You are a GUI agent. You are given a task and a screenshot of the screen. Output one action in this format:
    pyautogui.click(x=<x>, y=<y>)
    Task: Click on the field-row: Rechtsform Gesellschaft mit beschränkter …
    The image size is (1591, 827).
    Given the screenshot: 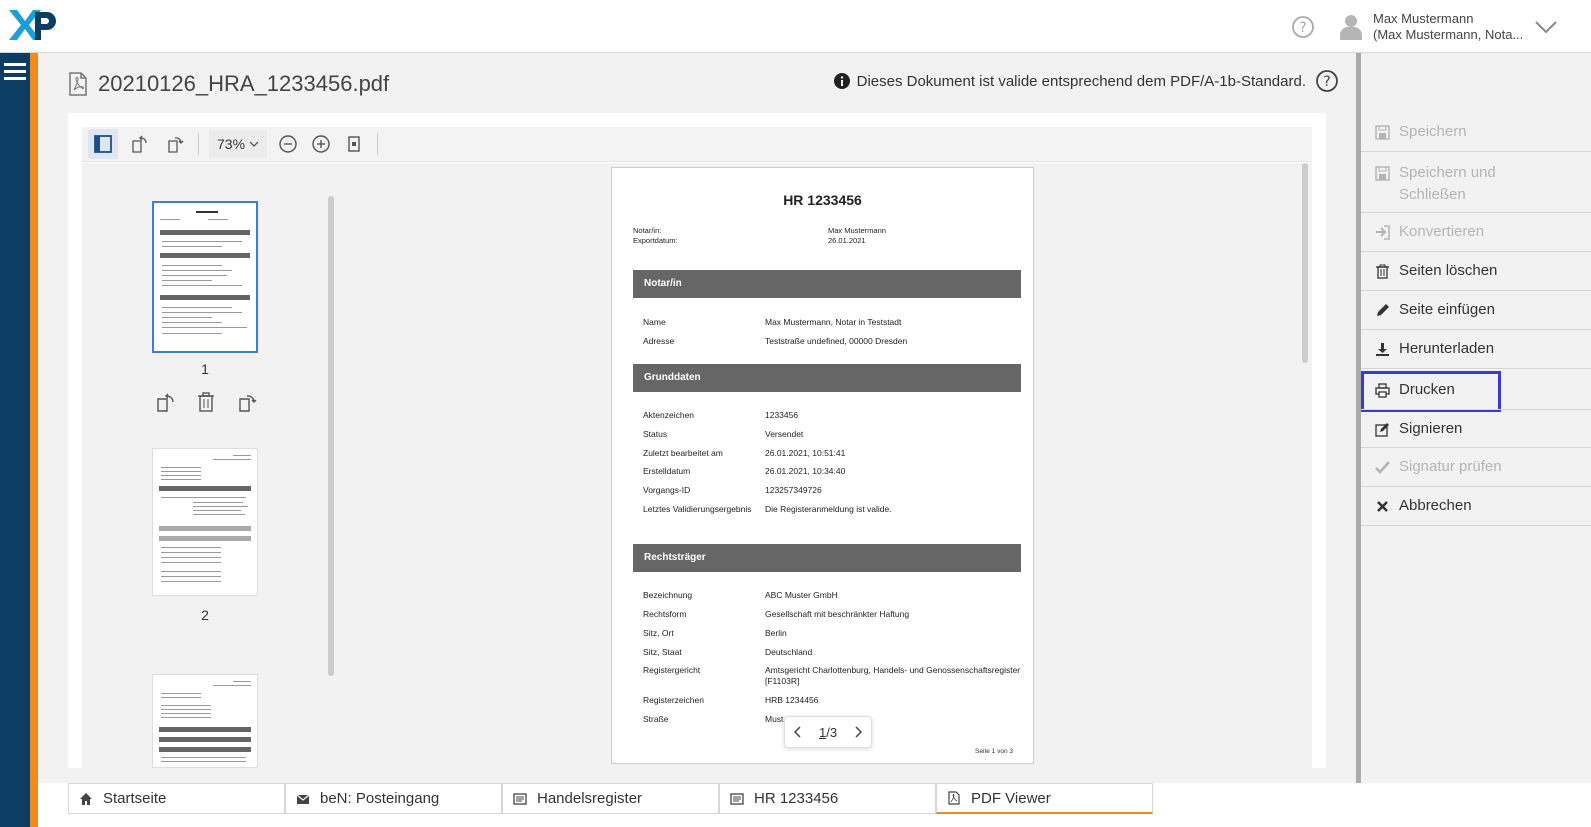 What is the action you would take?
    pyautogui.click(x=833, y=614)
    